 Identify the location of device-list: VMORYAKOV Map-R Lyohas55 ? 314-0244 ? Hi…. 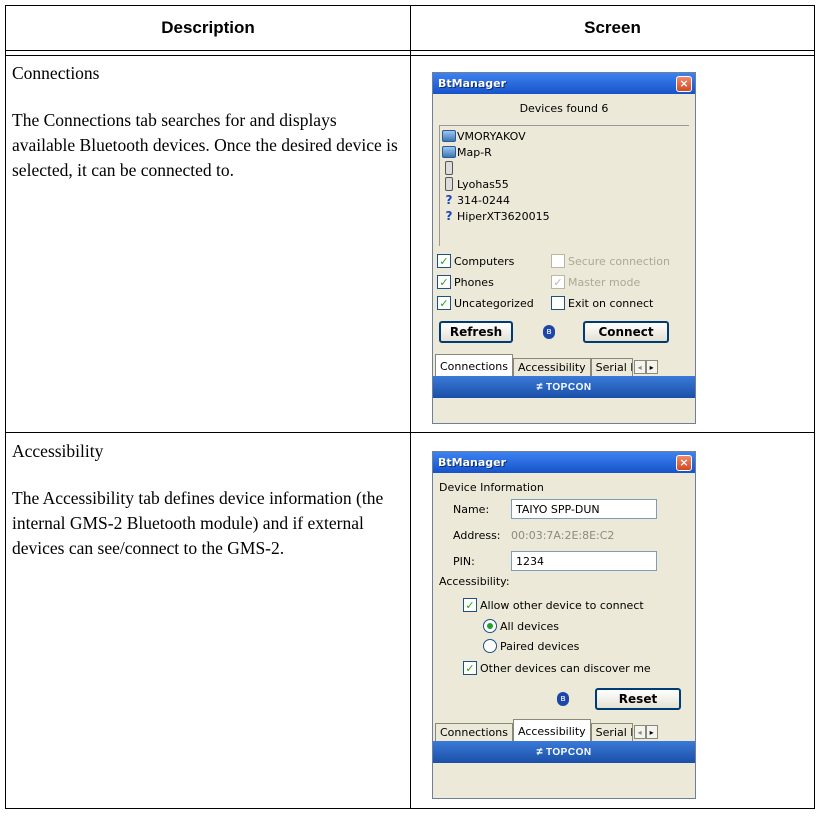
(564, 185).